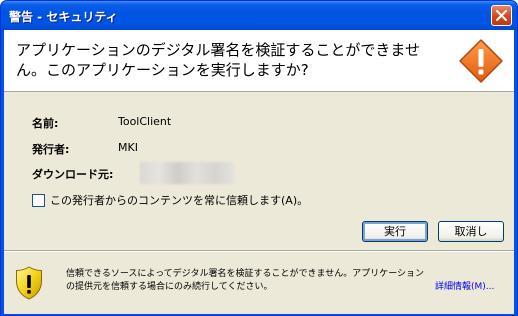  Describe the element at coordinates (38, 200) in the screenshot. I see `always-trust-checkbox` at that location.